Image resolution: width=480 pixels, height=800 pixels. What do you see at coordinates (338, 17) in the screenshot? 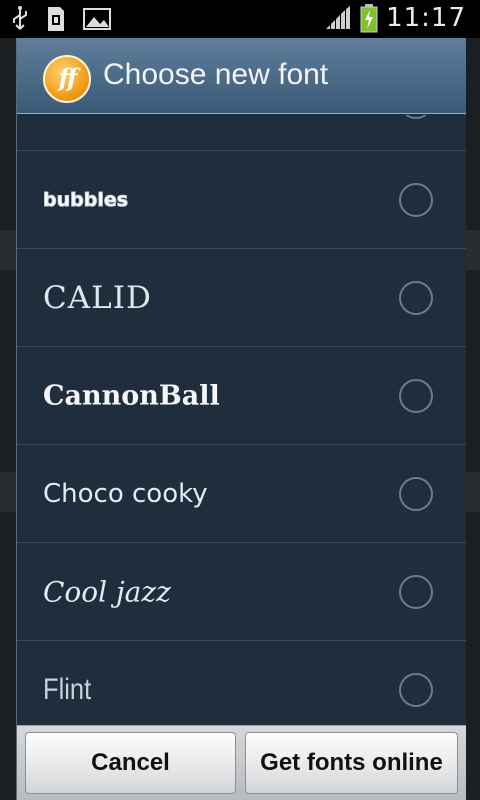
I see `signal-icon` at bounding box center [338, 17].